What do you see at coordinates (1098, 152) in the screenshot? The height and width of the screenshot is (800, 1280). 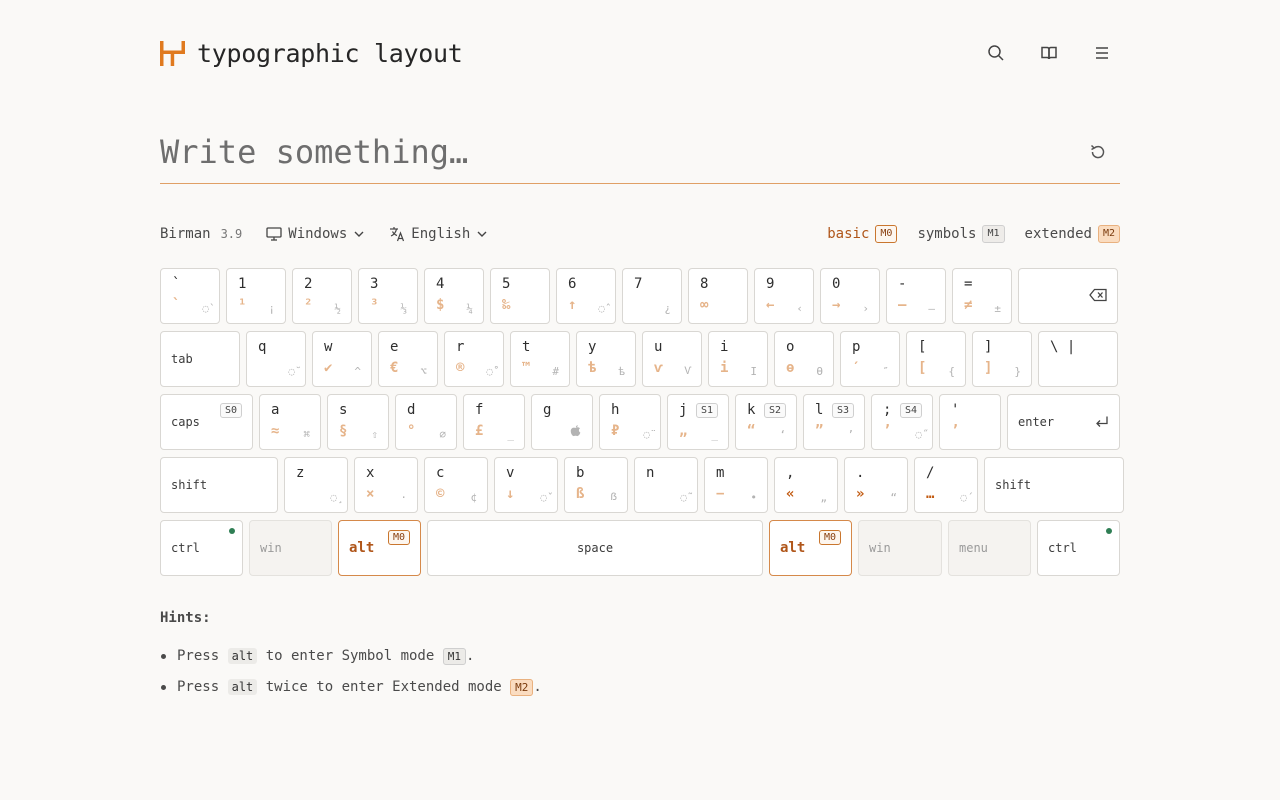 I see `reset-icon` at bounding box center [1098, 152].